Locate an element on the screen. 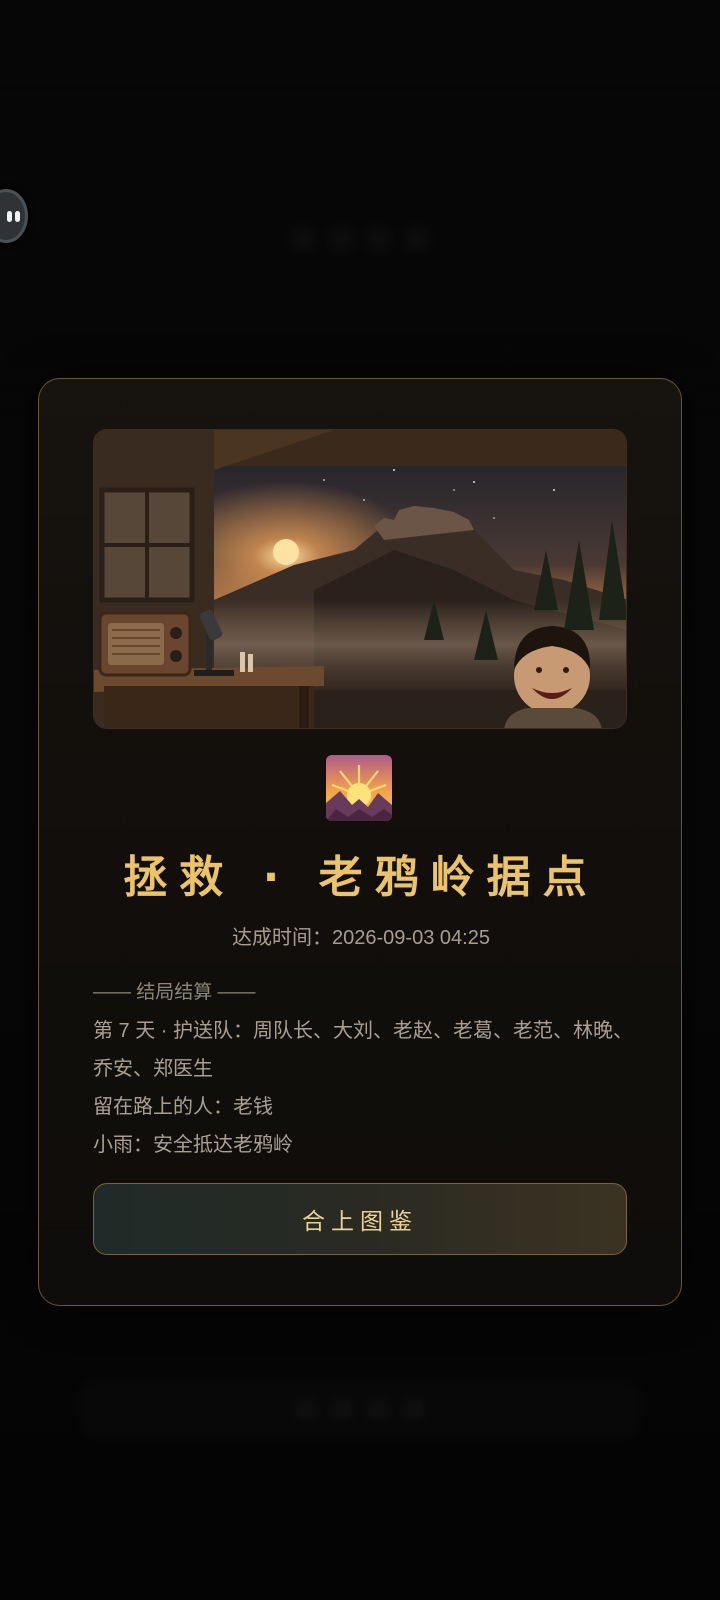 This screenshot has height=1600, width=720. summary-line-xiaoyu: 小雨：安全抵达老鸦岭 is located at coordinates (193, 1145).